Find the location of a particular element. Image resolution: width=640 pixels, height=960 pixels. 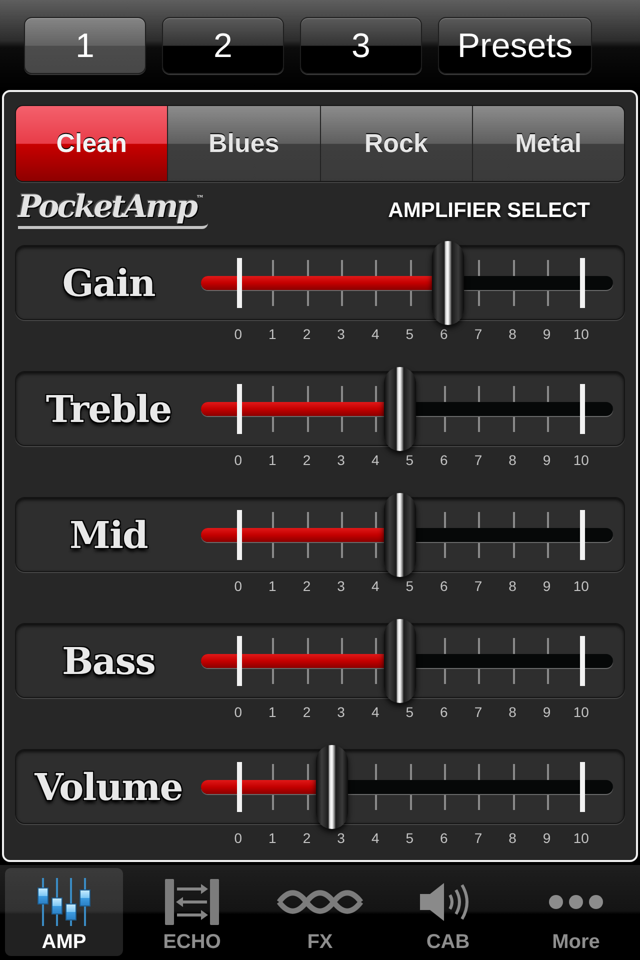

arrows-icon is located at coordinates (192, 902).